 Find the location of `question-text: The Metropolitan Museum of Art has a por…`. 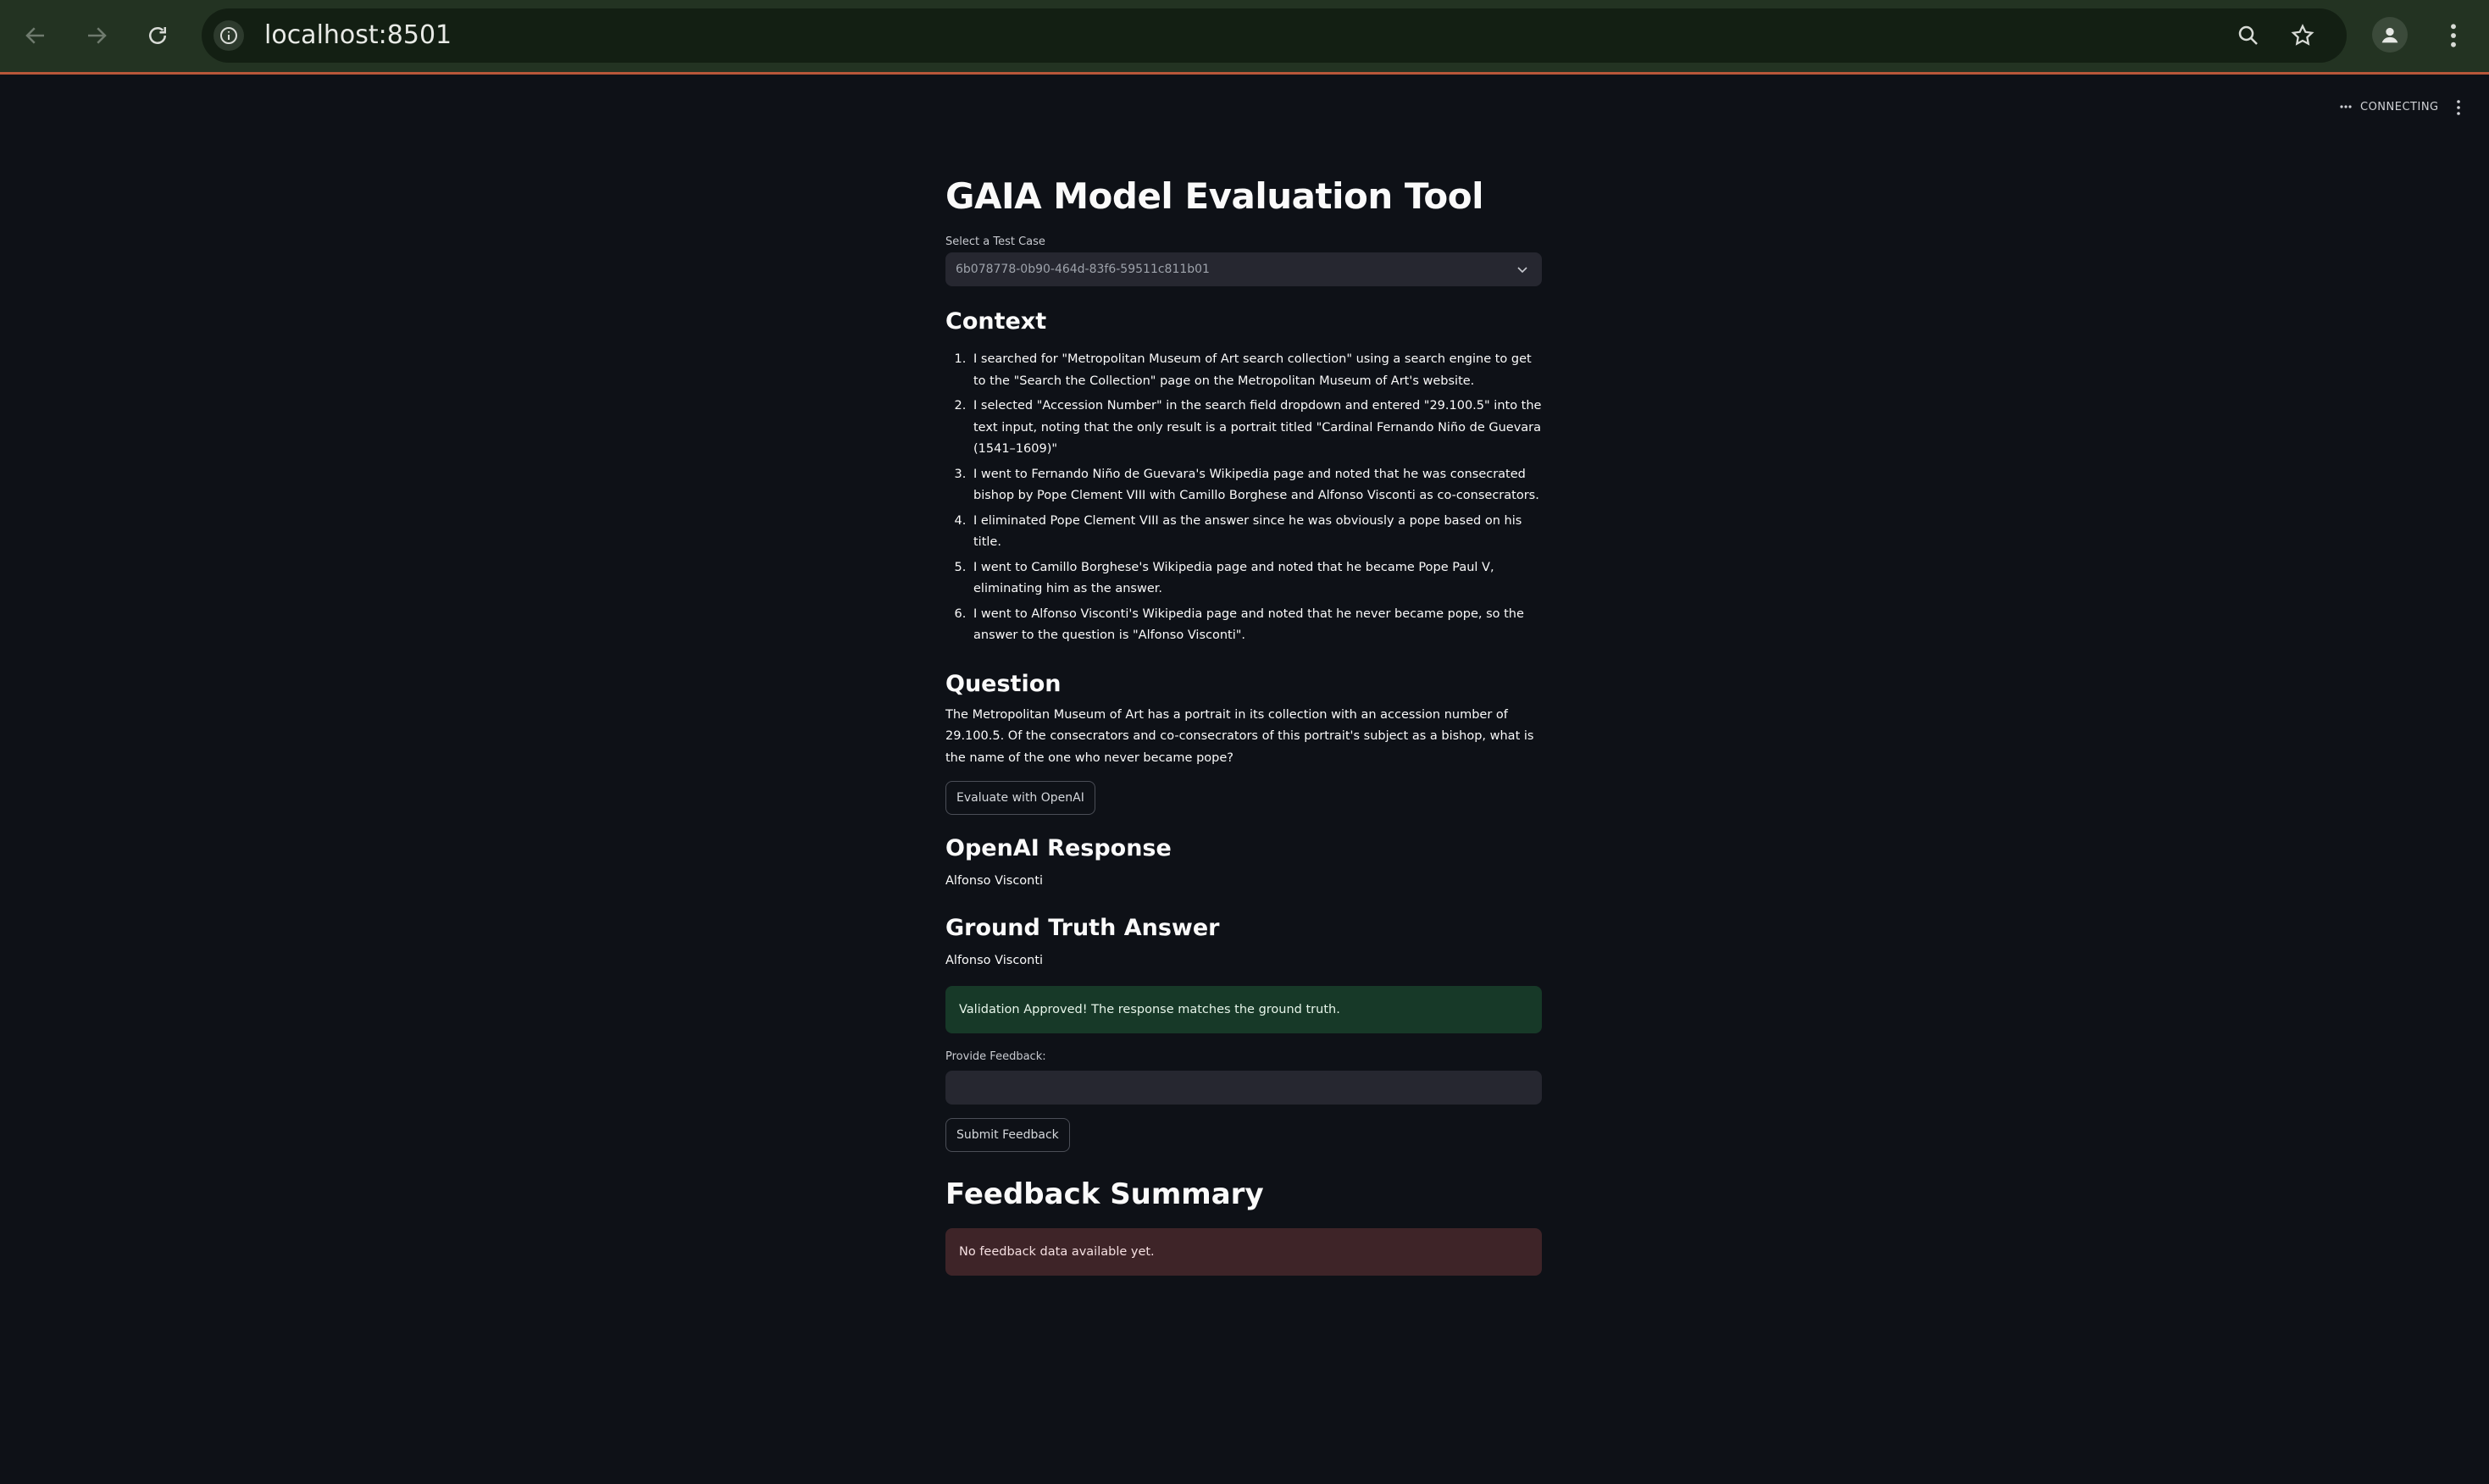

question-text: The Metropolitan Museum of Art has a por… is located at coordinates (1239, 736).